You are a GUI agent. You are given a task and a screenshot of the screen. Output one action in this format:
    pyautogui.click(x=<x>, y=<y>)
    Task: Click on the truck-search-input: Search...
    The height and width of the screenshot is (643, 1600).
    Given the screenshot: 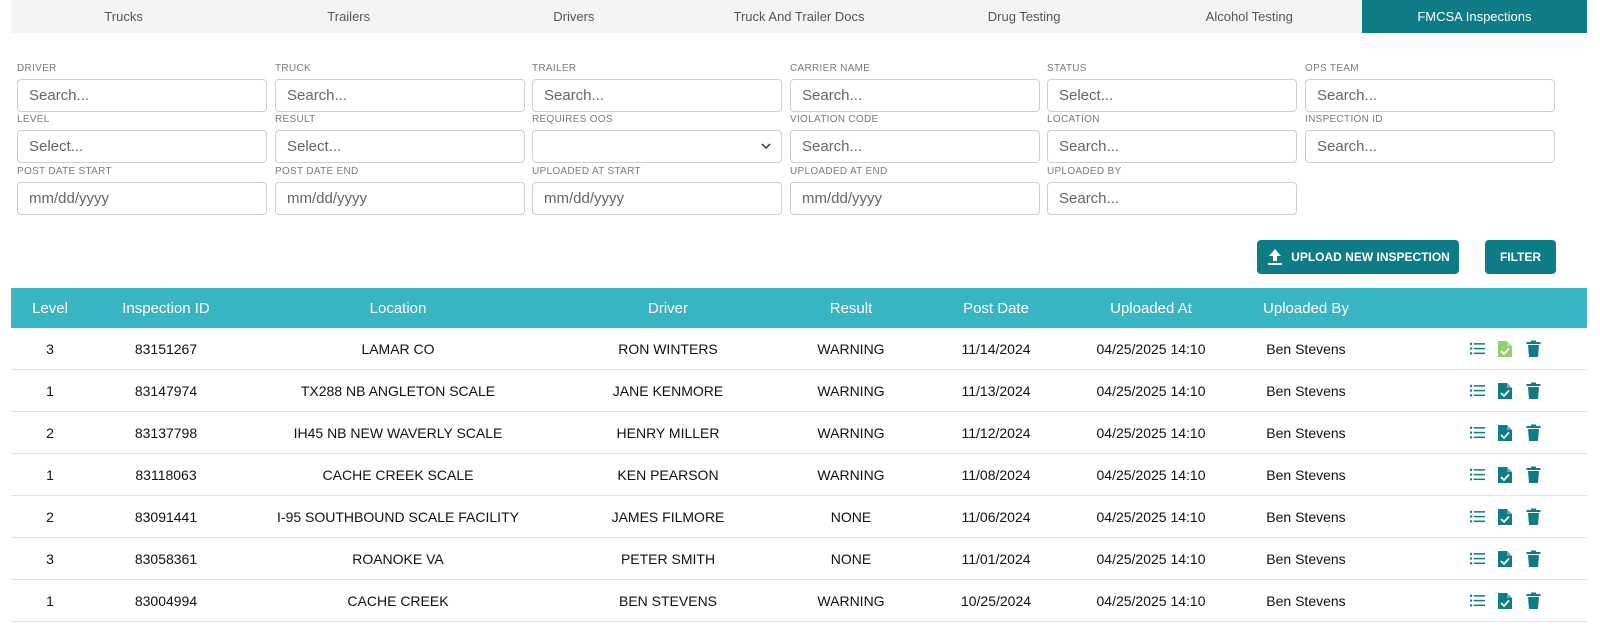 What is the action you would take?
    pyautogui.click(x=400, y=95)
    